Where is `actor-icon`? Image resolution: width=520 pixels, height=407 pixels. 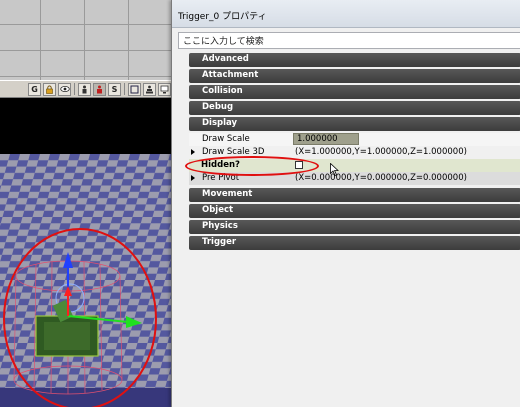
actor-icon is located at coordinates (84, 89).